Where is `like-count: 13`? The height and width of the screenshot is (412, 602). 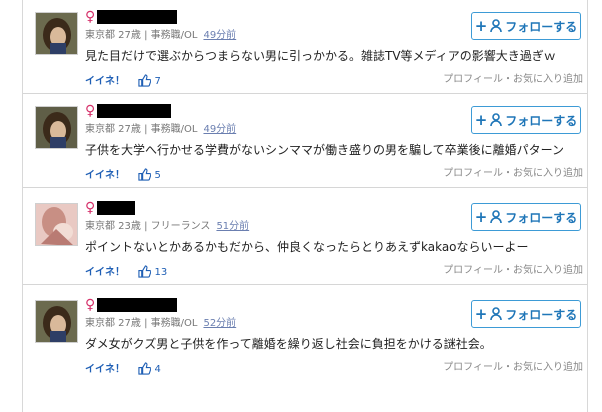
like-count: 13 is located at coordinates (161, 272).